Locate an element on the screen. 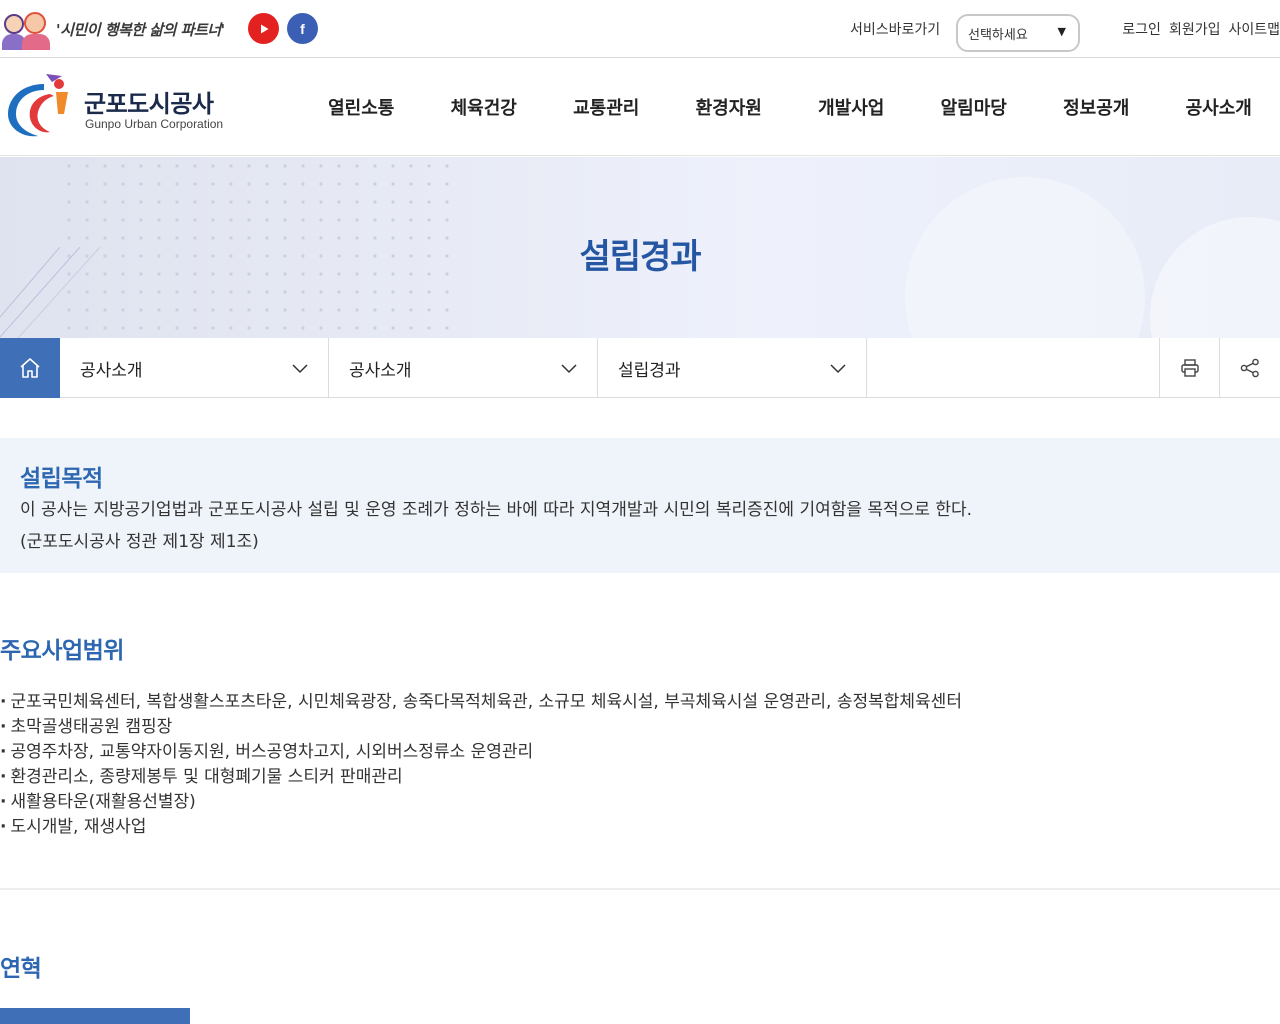  home-button is located at coordinates (30, 368).